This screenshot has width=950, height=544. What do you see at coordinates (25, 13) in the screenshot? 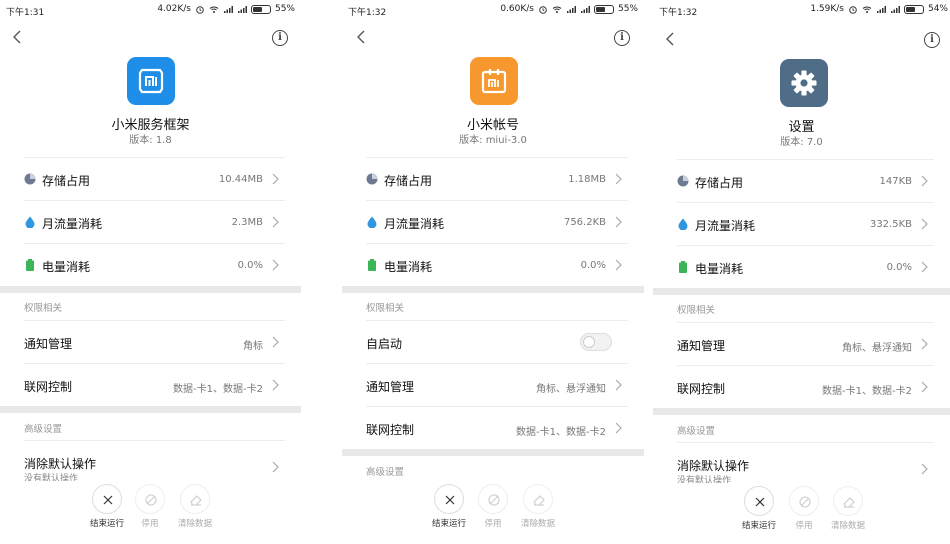
I see `status-time: 下午1:31` at bounding box center [25, 13].